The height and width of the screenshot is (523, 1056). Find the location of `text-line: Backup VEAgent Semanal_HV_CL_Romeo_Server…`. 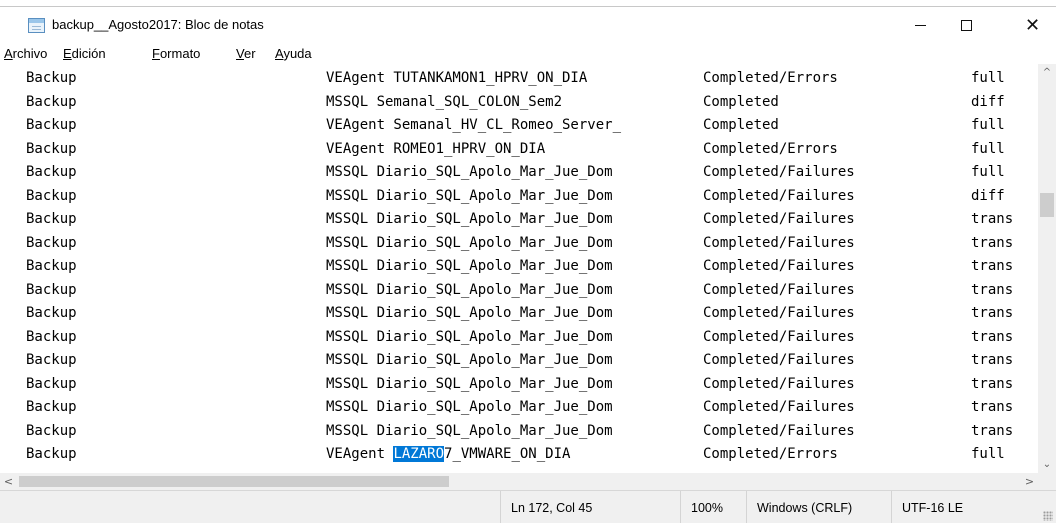

text-line: Backup VEAgent Semanal_HV_CL_Romeo_Server… is located at coordinates (527, 126).